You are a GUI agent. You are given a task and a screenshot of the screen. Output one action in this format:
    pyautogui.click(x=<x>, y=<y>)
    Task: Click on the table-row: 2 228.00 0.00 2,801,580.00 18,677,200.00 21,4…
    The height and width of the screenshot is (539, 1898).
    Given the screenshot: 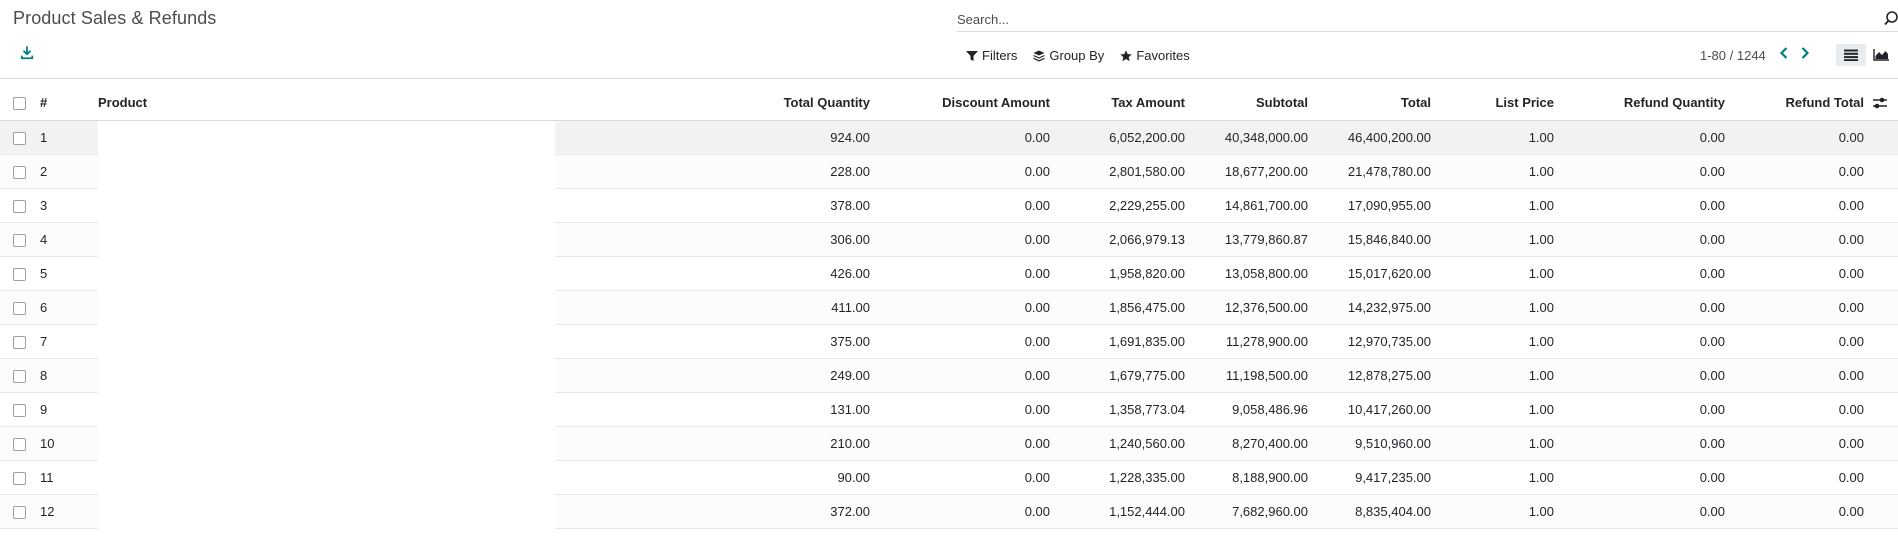 What is the action you would take?
    pyautogui.click(x=949, y=171)
    